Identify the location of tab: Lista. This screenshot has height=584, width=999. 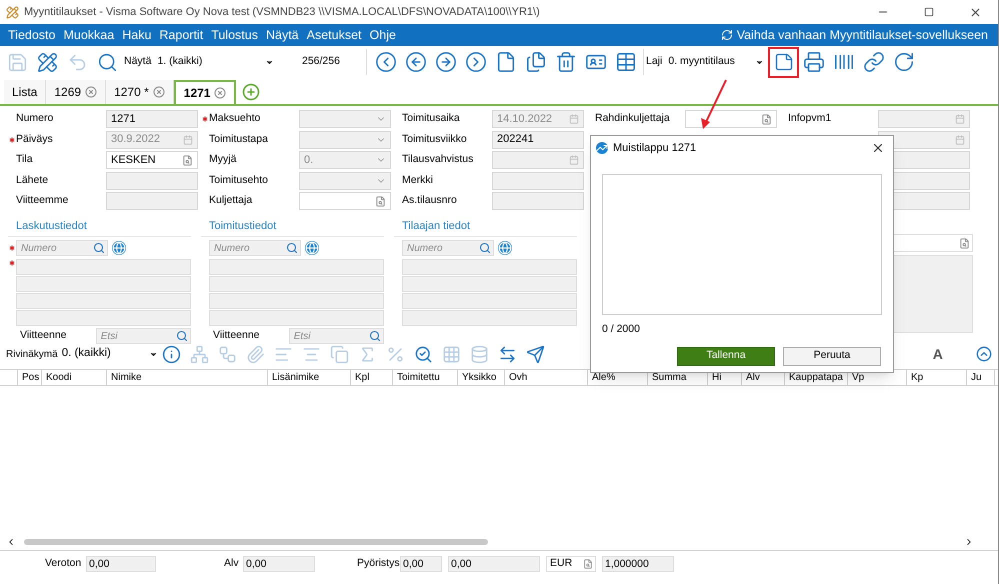
(25, 92).